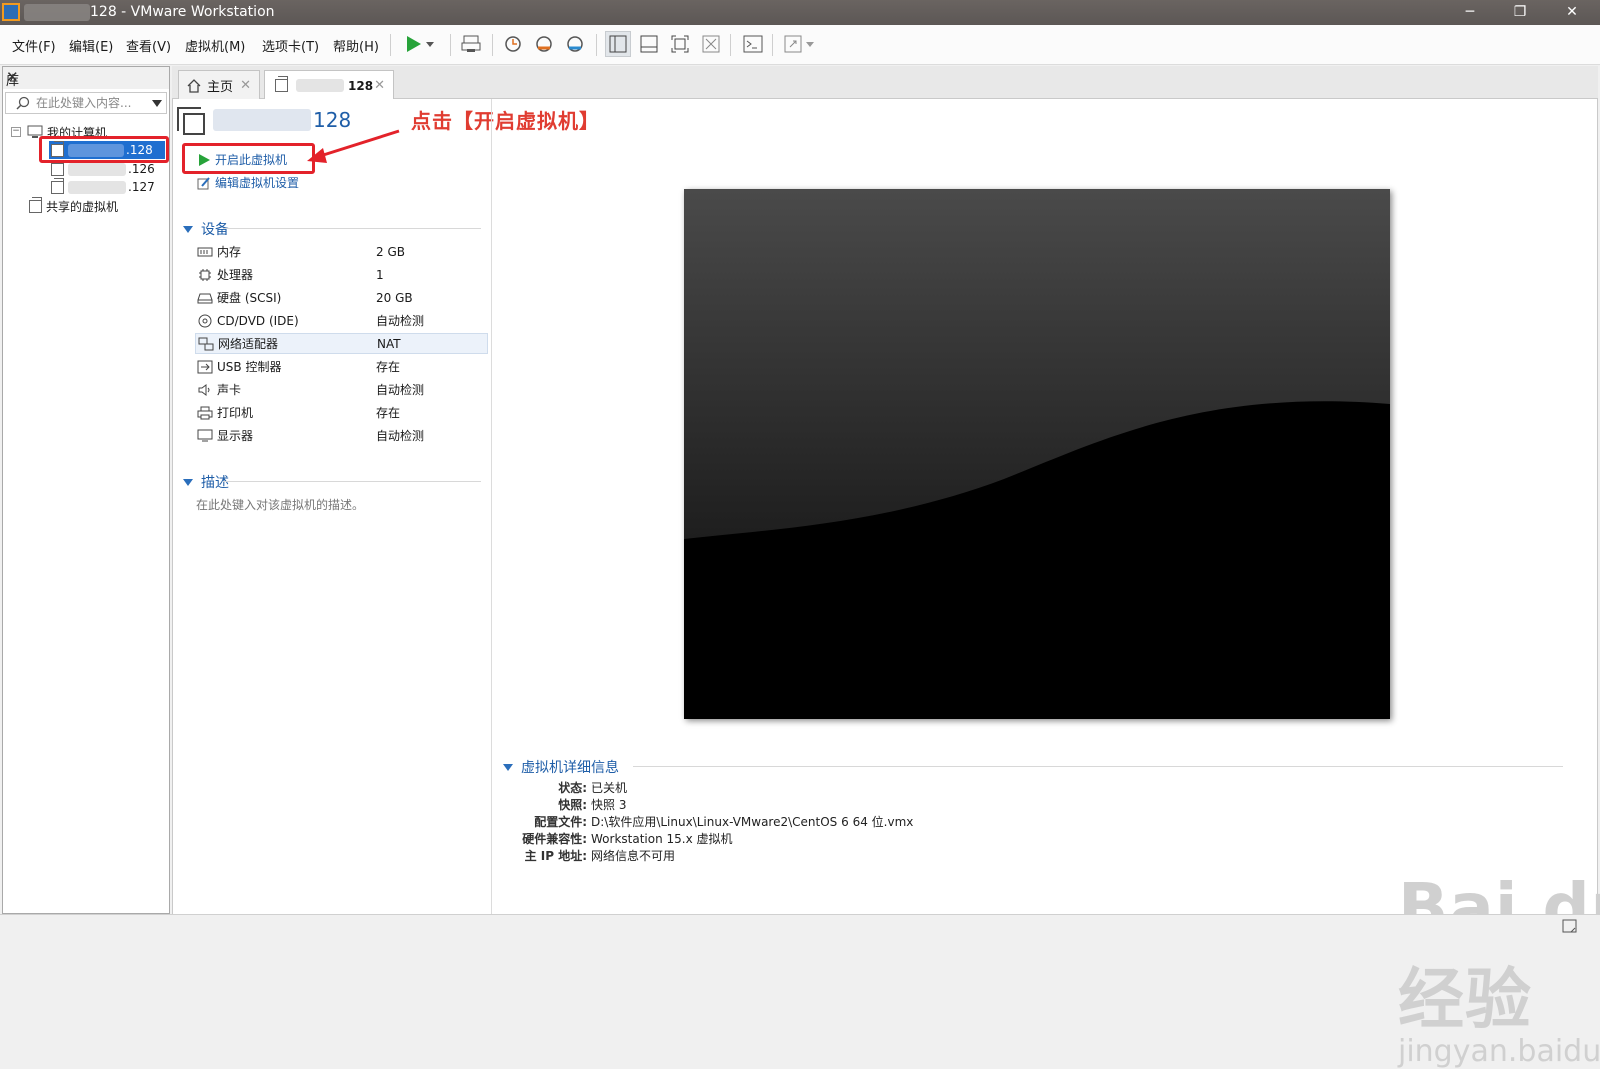 The width and height of the screenshot is (1600, 1069). What do you see at coordinates (34, 45) in the screenshot?
I see `menu-file: 文件(F)` at bounding box center [34, 45].